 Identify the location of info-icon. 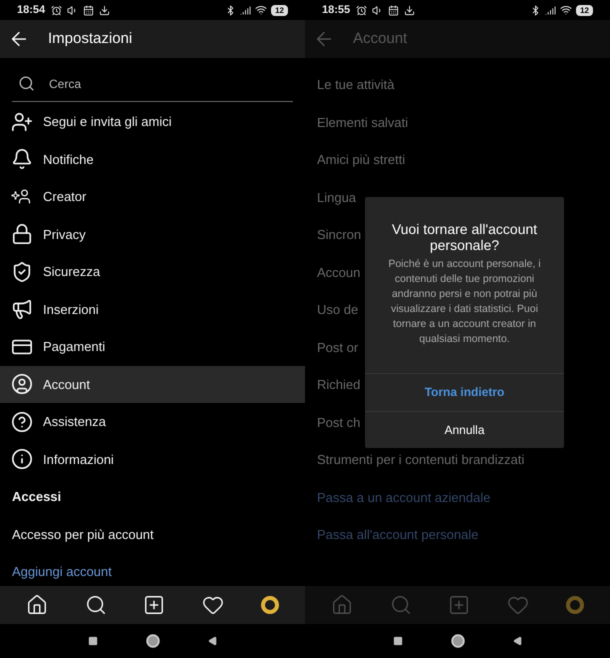
(22, 459).